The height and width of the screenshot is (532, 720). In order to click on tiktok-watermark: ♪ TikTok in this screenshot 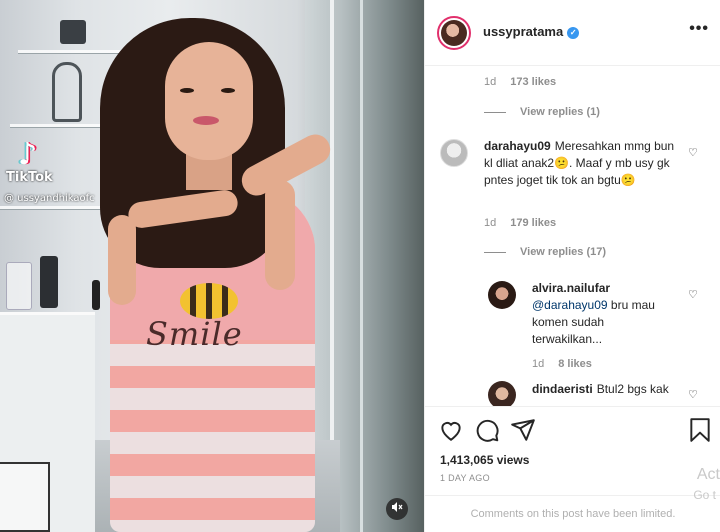, I will do `click(37, 161)`.